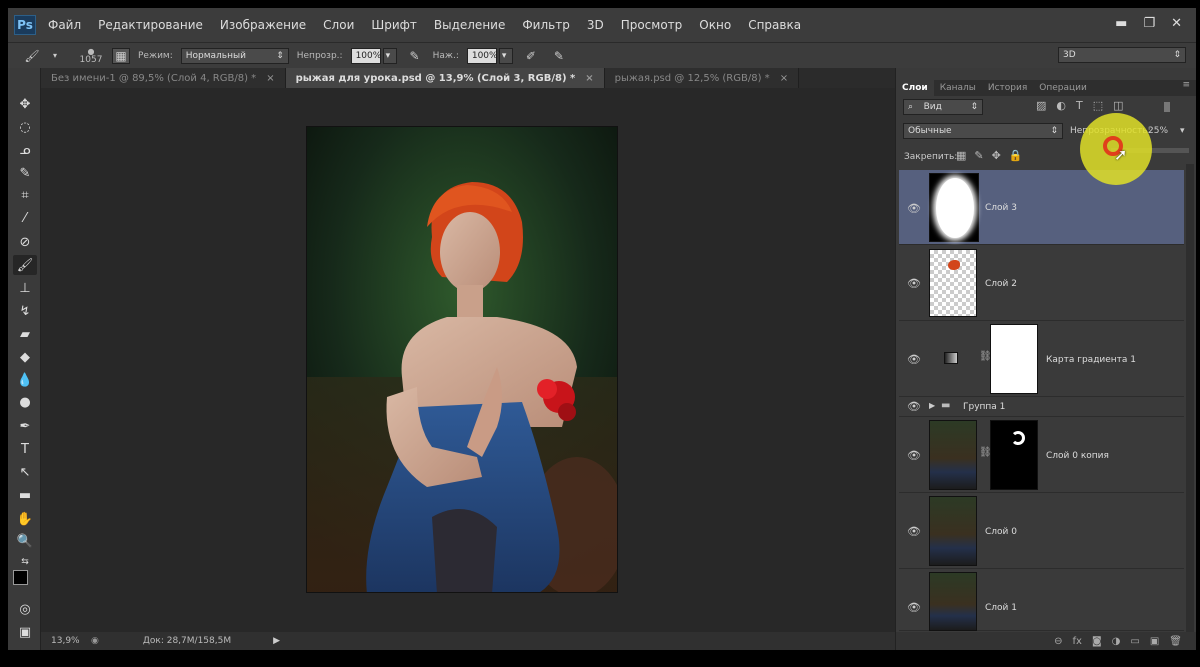 The image size is (1200, 667). What do you see at coordinates (482, 55) in the screenshot?
I see `flow-input: 100%` at bounding box center [482, 55].